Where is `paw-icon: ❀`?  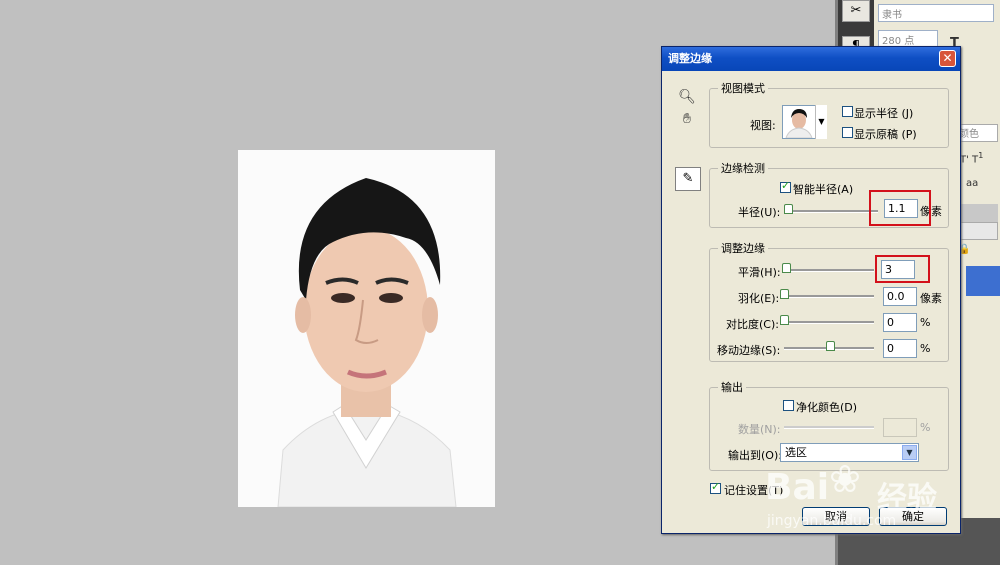
paw-icon: ❀ is located at coordinates (845, 479).